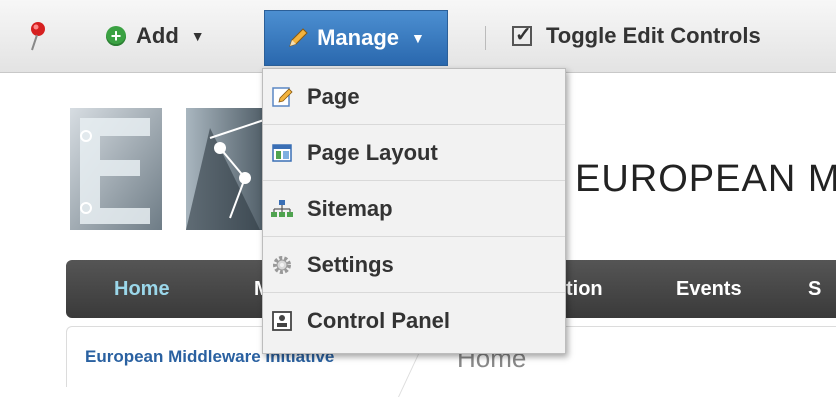  I want to click on menu-item-label: Control Panel, so click(379, 320).